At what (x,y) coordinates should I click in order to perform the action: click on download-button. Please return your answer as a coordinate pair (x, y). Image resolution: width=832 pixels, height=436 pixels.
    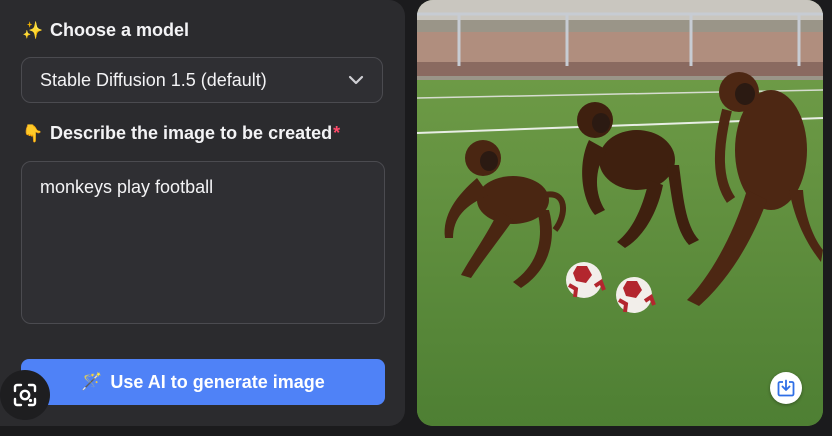
    Looking at the image, I should click on (786, 388).